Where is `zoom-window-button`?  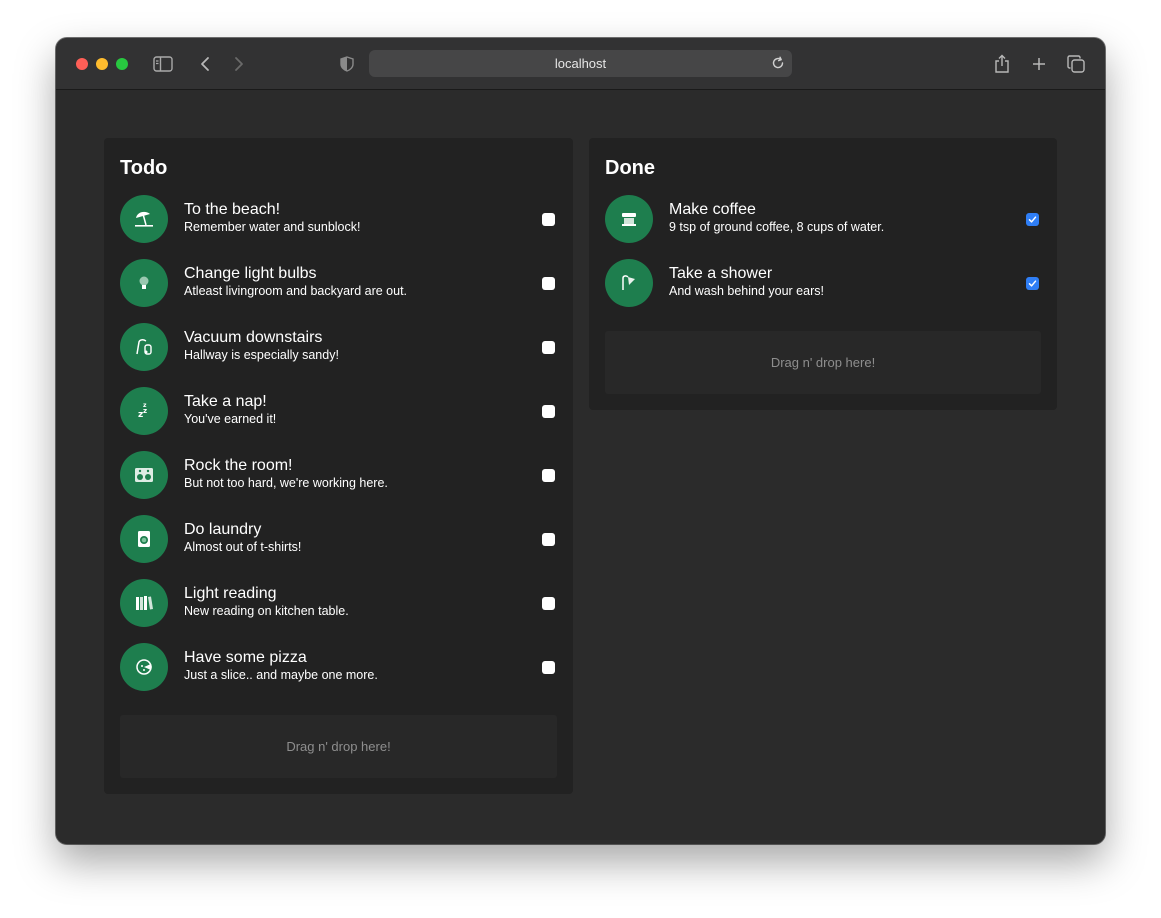 zoom-window-button is located at coordinates (122, 64).